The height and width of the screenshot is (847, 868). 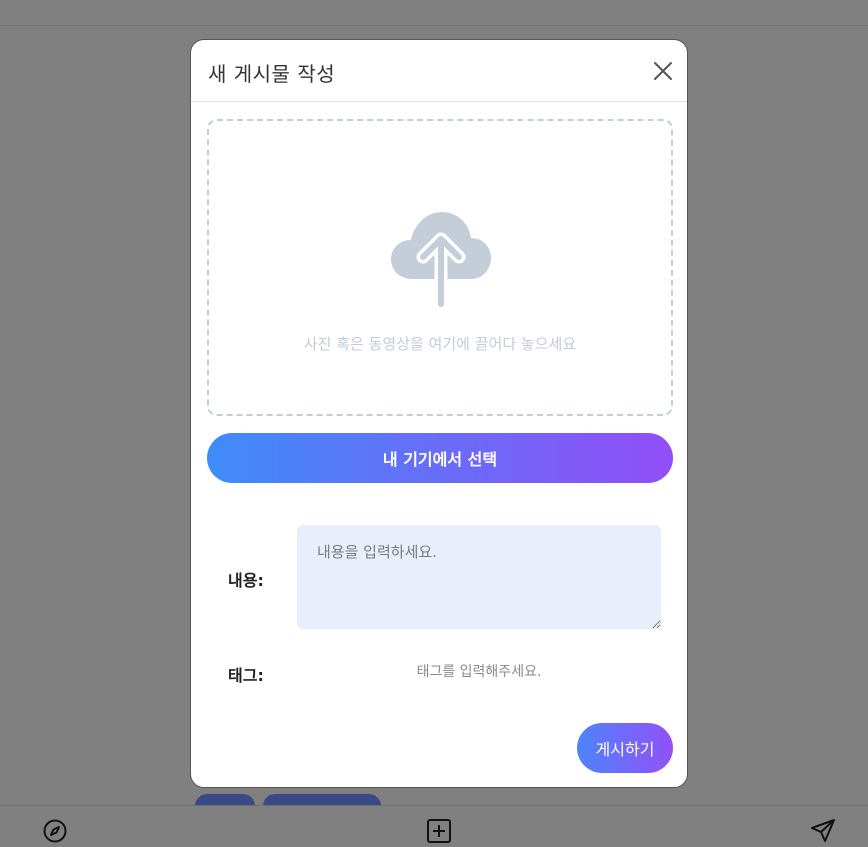 I want to click on explore-button, so click(x=55, y=831).